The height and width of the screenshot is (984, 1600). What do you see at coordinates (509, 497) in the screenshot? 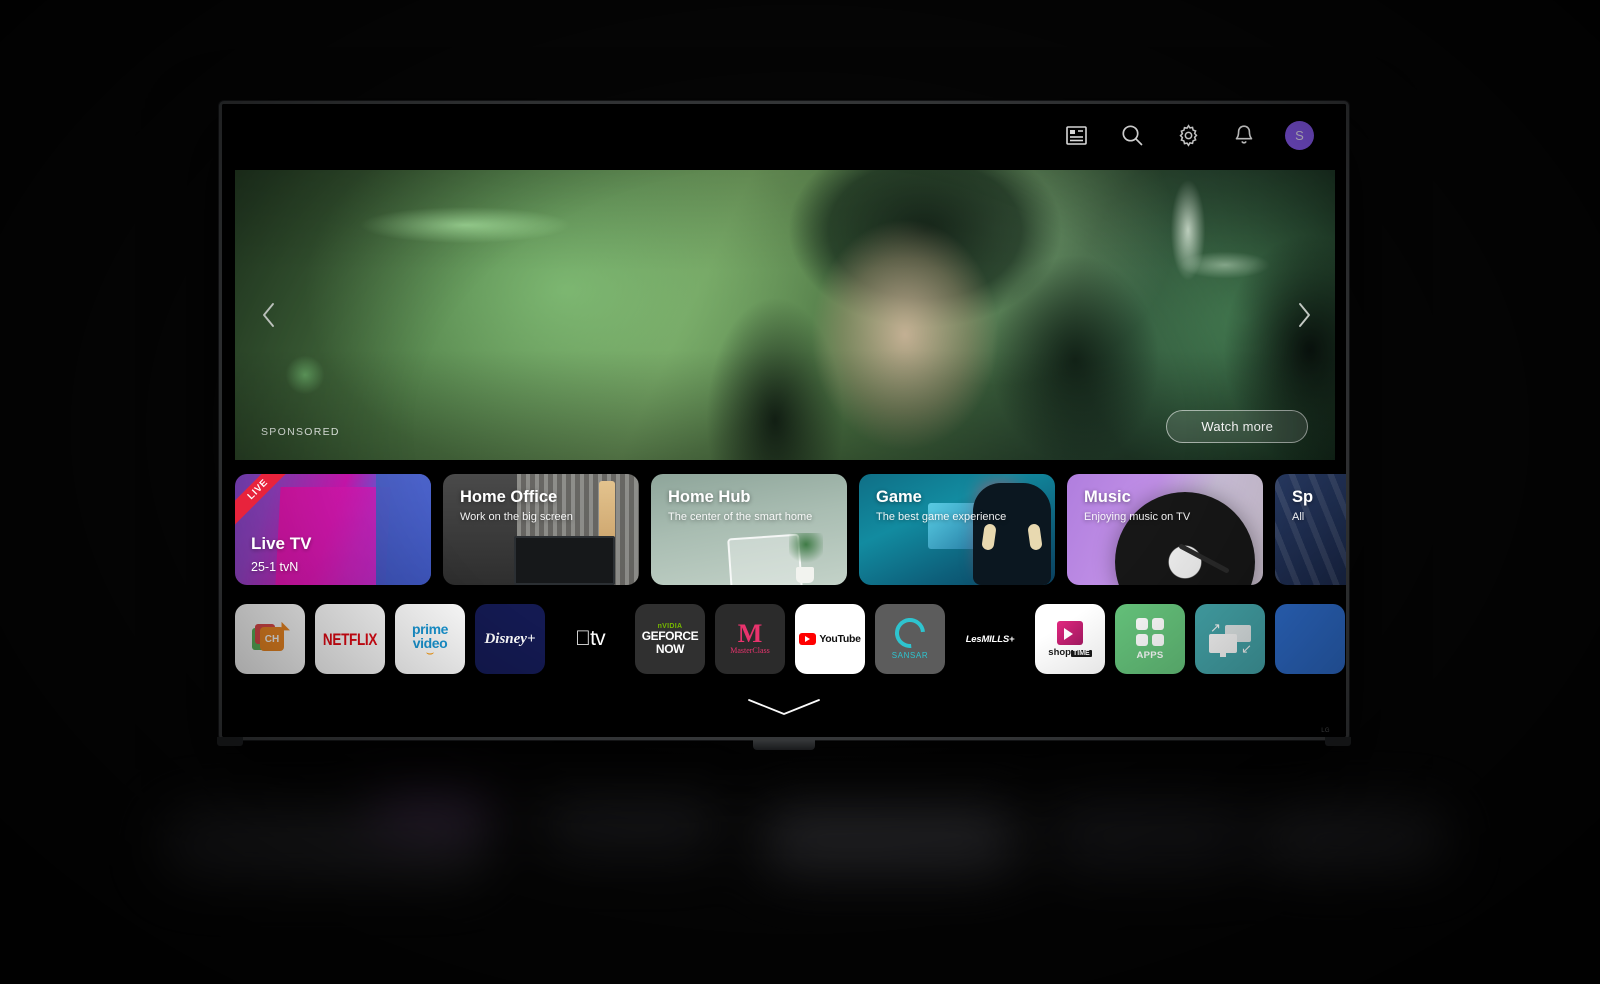
I see `card-title: Home Office` at bounding box center [509, 497].